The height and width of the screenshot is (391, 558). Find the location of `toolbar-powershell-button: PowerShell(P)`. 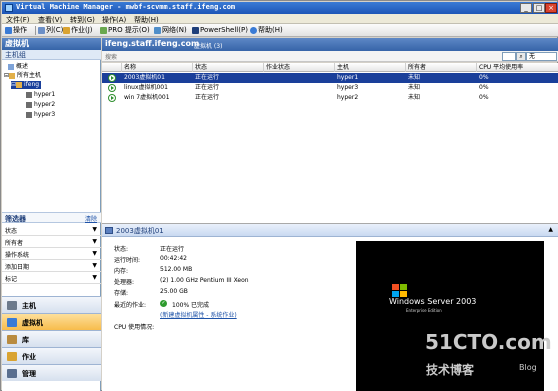

toolbar-powershell-button: PowerShell(P) is located at coordinates (220, 30).